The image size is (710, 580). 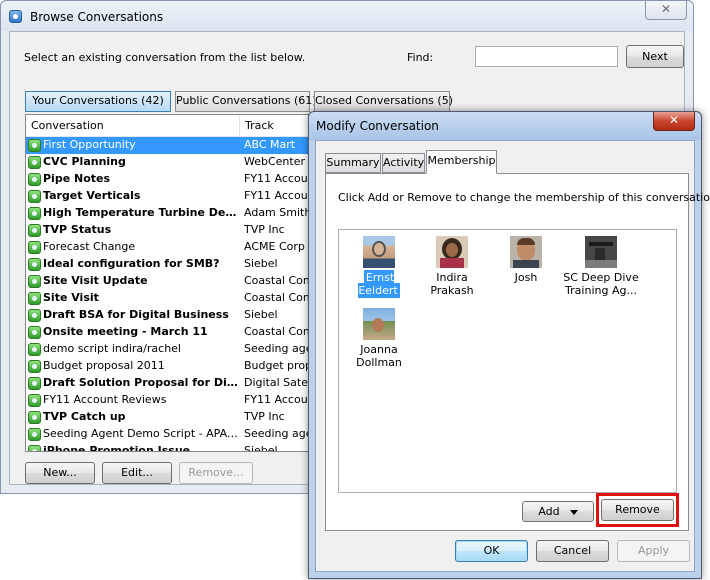 What do you see at coordinates (167, 196) in the screenshot?
I see `table-row: Target Verticals FY11 Account` at bounding box center [167, 196].